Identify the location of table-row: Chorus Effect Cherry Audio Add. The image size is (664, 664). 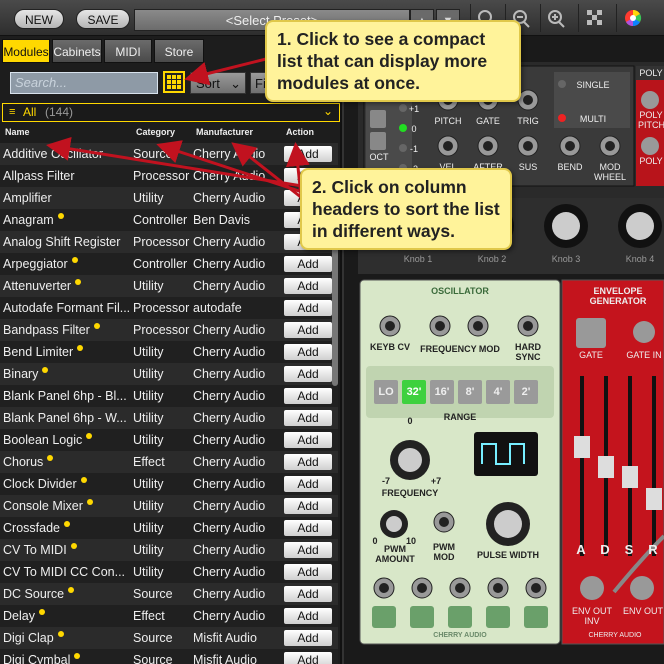
(169, 462).